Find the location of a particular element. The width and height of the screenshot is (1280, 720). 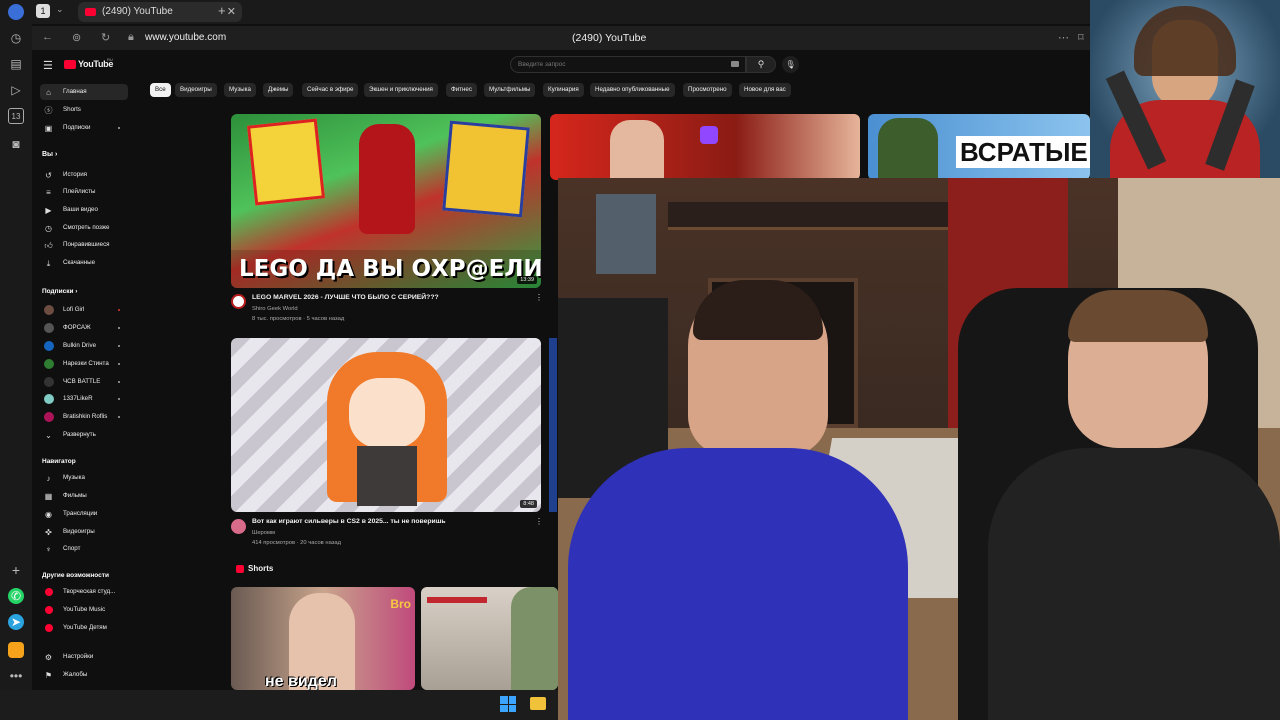

menu-icon: ⋯ is located at coordinates (1063, 37).